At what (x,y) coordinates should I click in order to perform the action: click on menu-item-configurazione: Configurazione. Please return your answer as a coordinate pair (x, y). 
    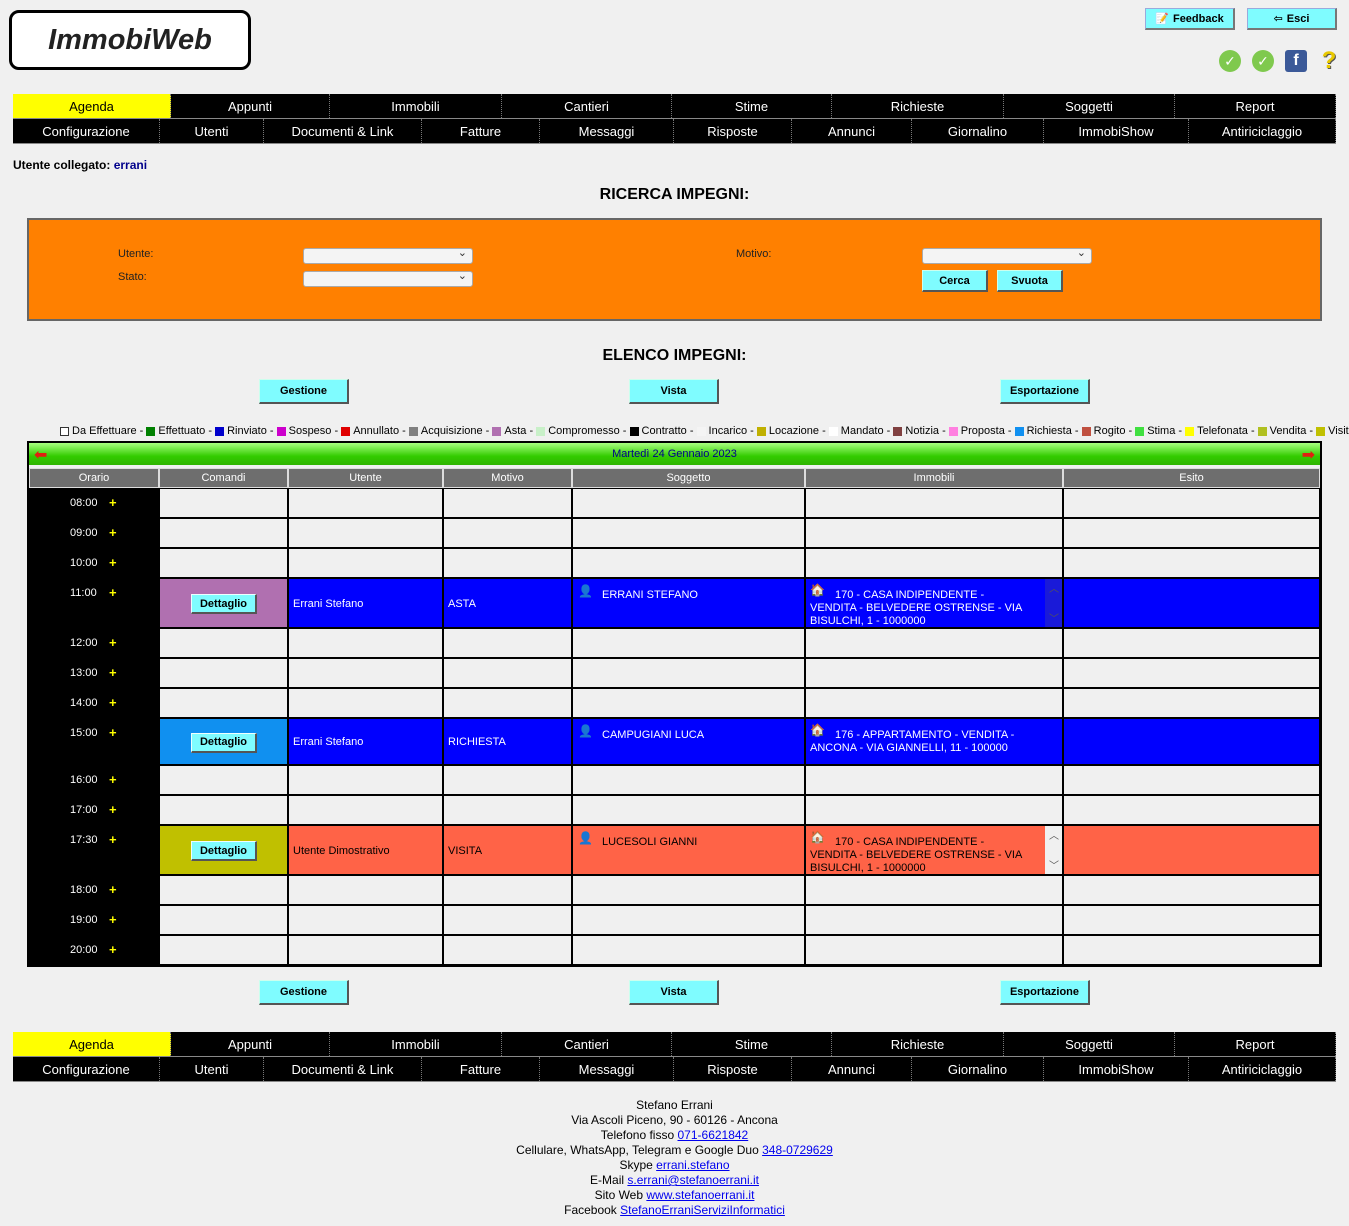
    Looking at the image, I should click on (86, 131).